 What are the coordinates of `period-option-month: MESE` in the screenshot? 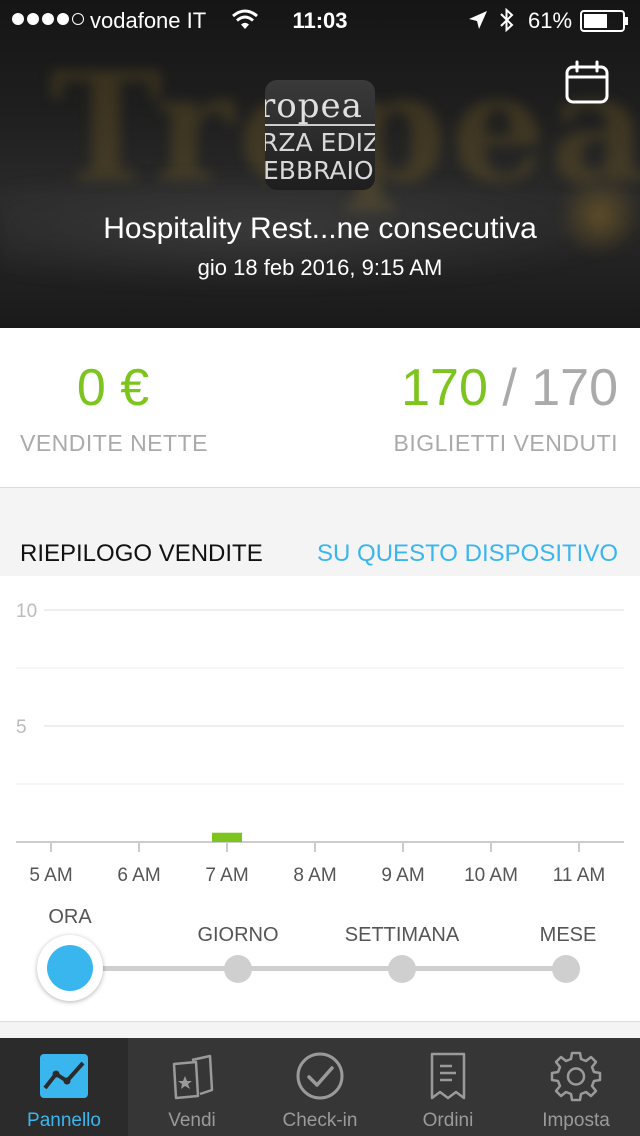 It's located at (564, 935).